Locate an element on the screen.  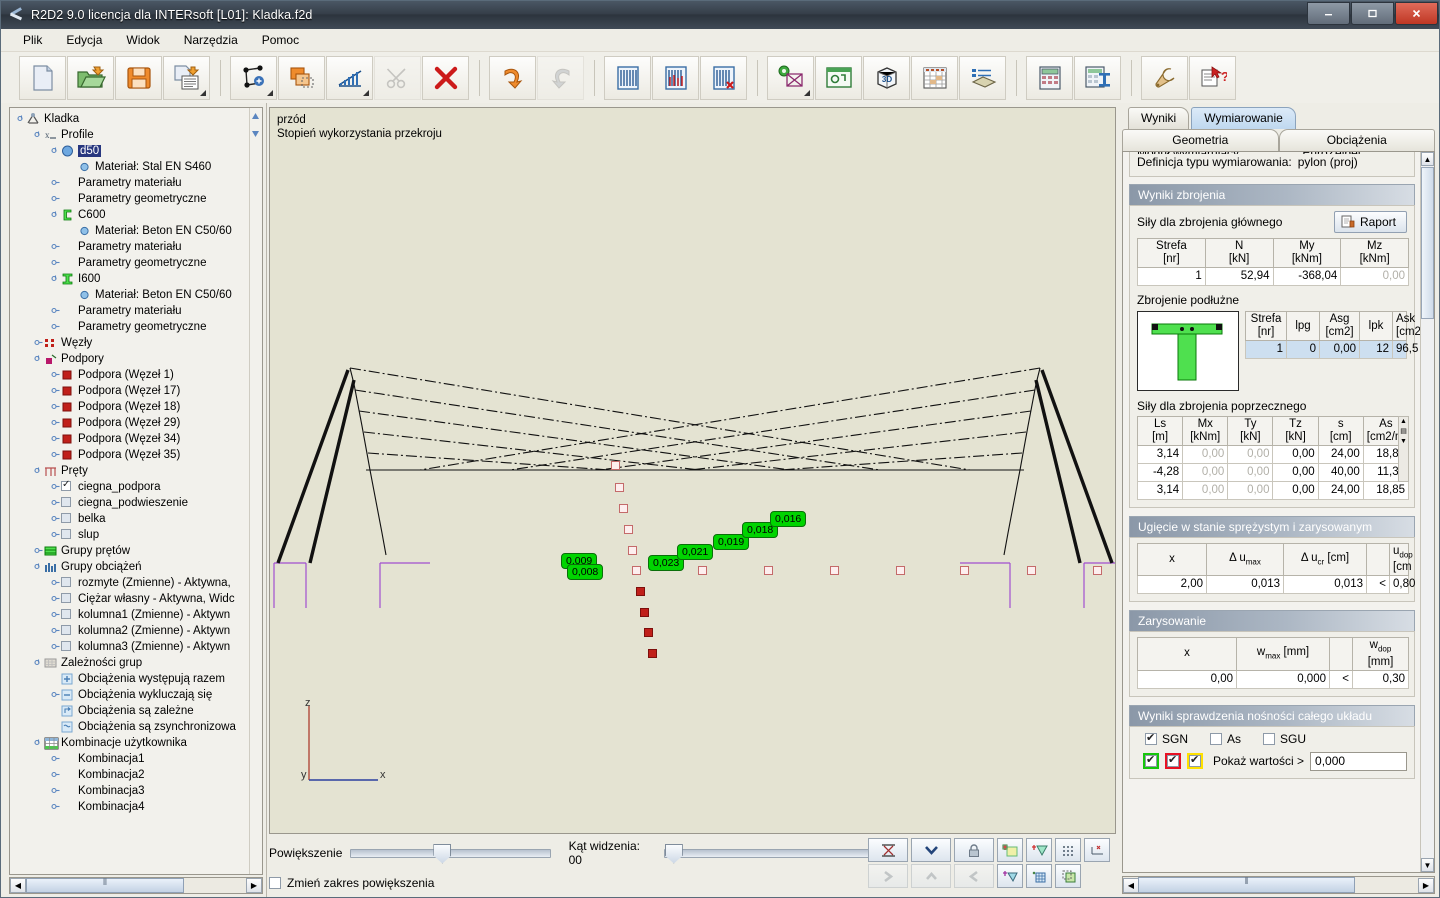
tree-item-parametry-geometryczne: Parametry geometryczne is located at coordinates (130, 263).